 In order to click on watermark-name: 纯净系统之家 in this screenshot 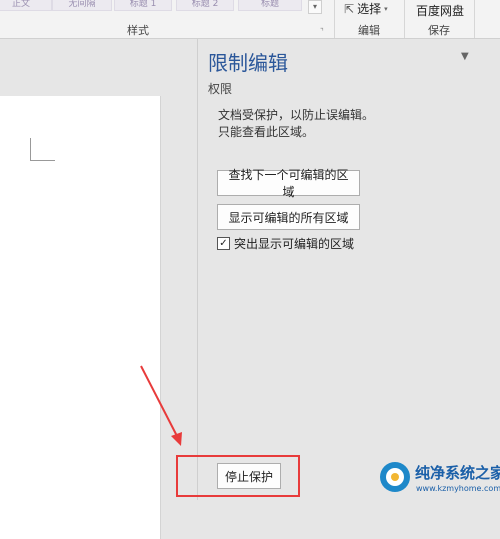, I will do `click(457, 473)`.